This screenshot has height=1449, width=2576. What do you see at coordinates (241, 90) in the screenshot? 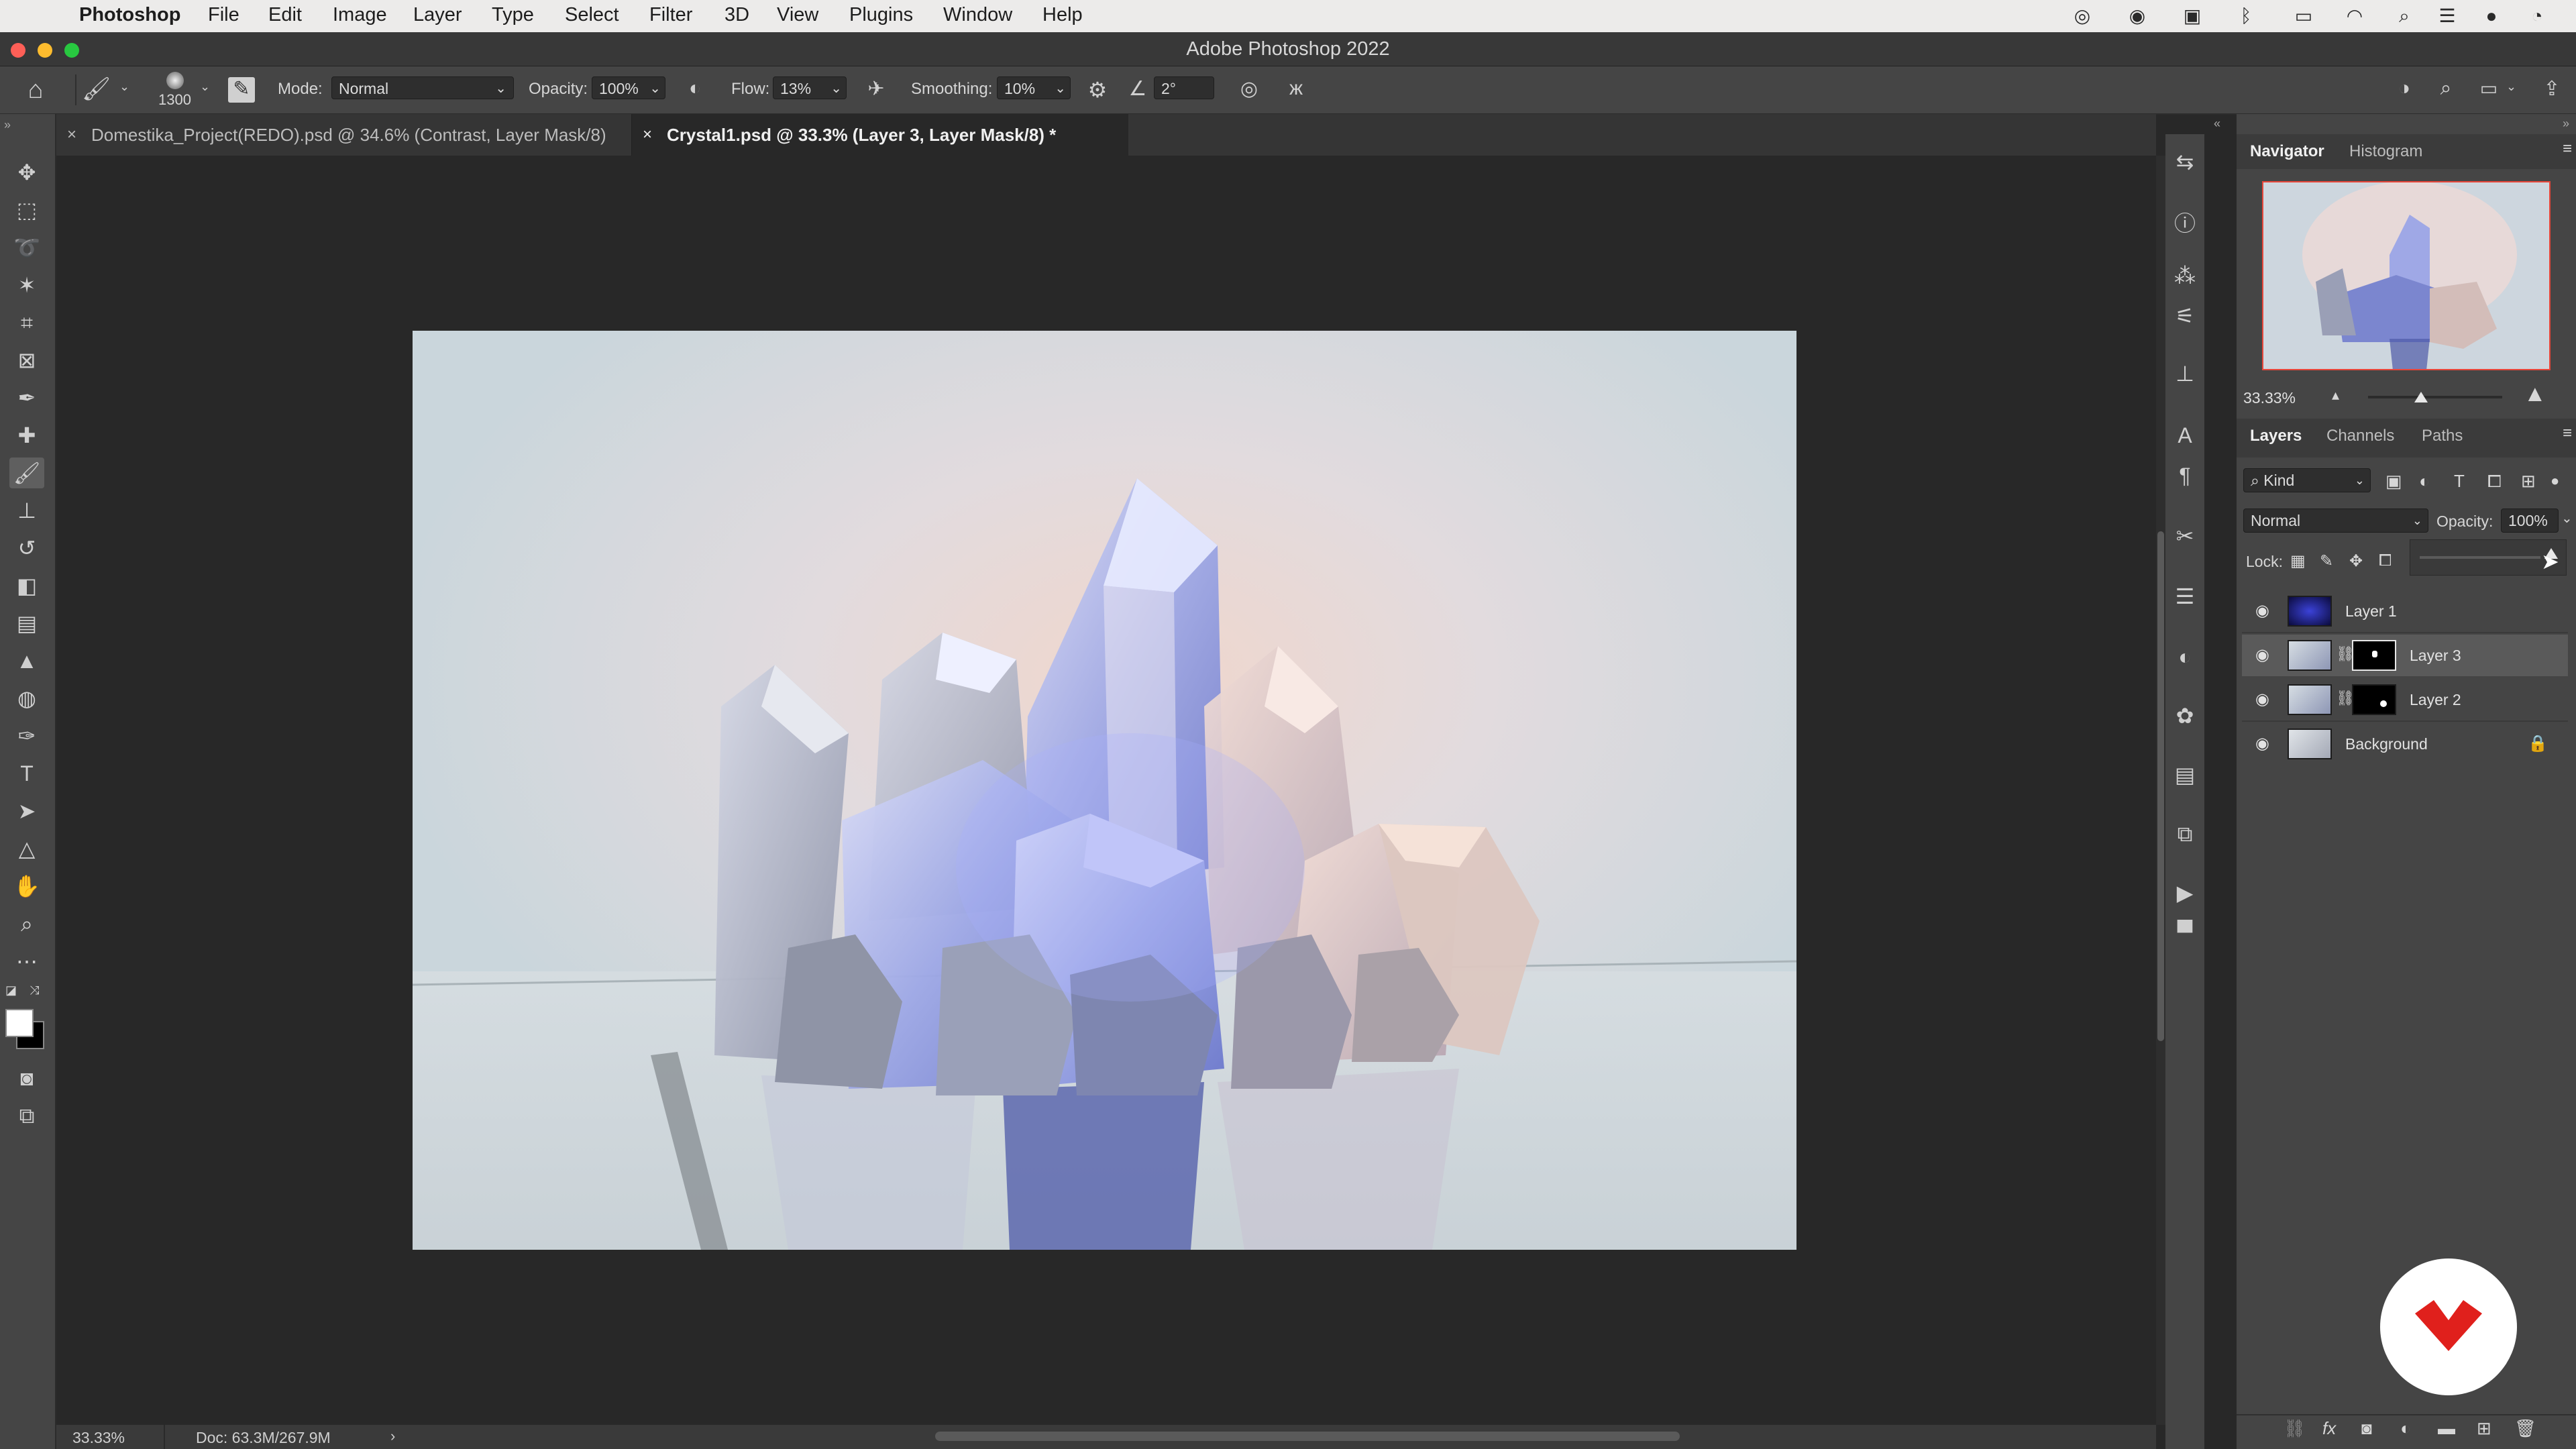
I see `brush-settings-panel-icon: ✎` at bounding box center [241, 90].